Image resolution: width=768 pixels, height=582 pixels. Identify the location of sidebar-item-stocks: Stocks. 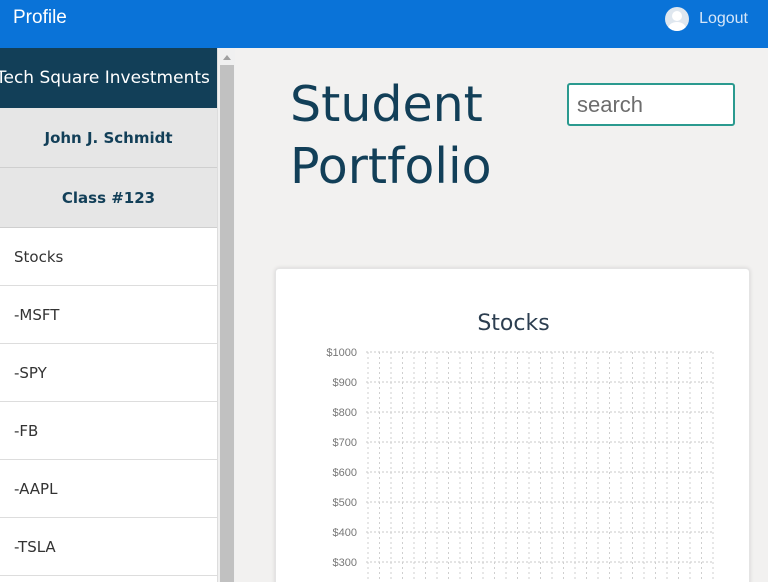
(108, 257).